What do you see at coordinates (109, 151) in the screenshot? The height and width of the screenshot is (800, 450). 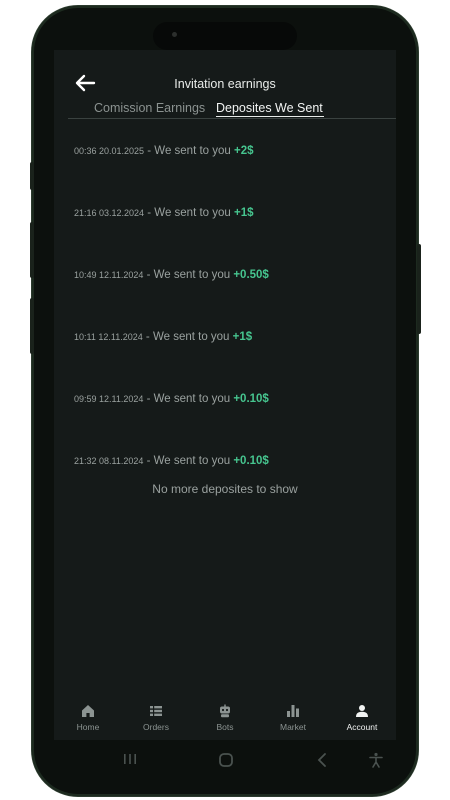 I see `deposit-timestamp: 00:36 20.01.2025` at bounding box center [109, 151].